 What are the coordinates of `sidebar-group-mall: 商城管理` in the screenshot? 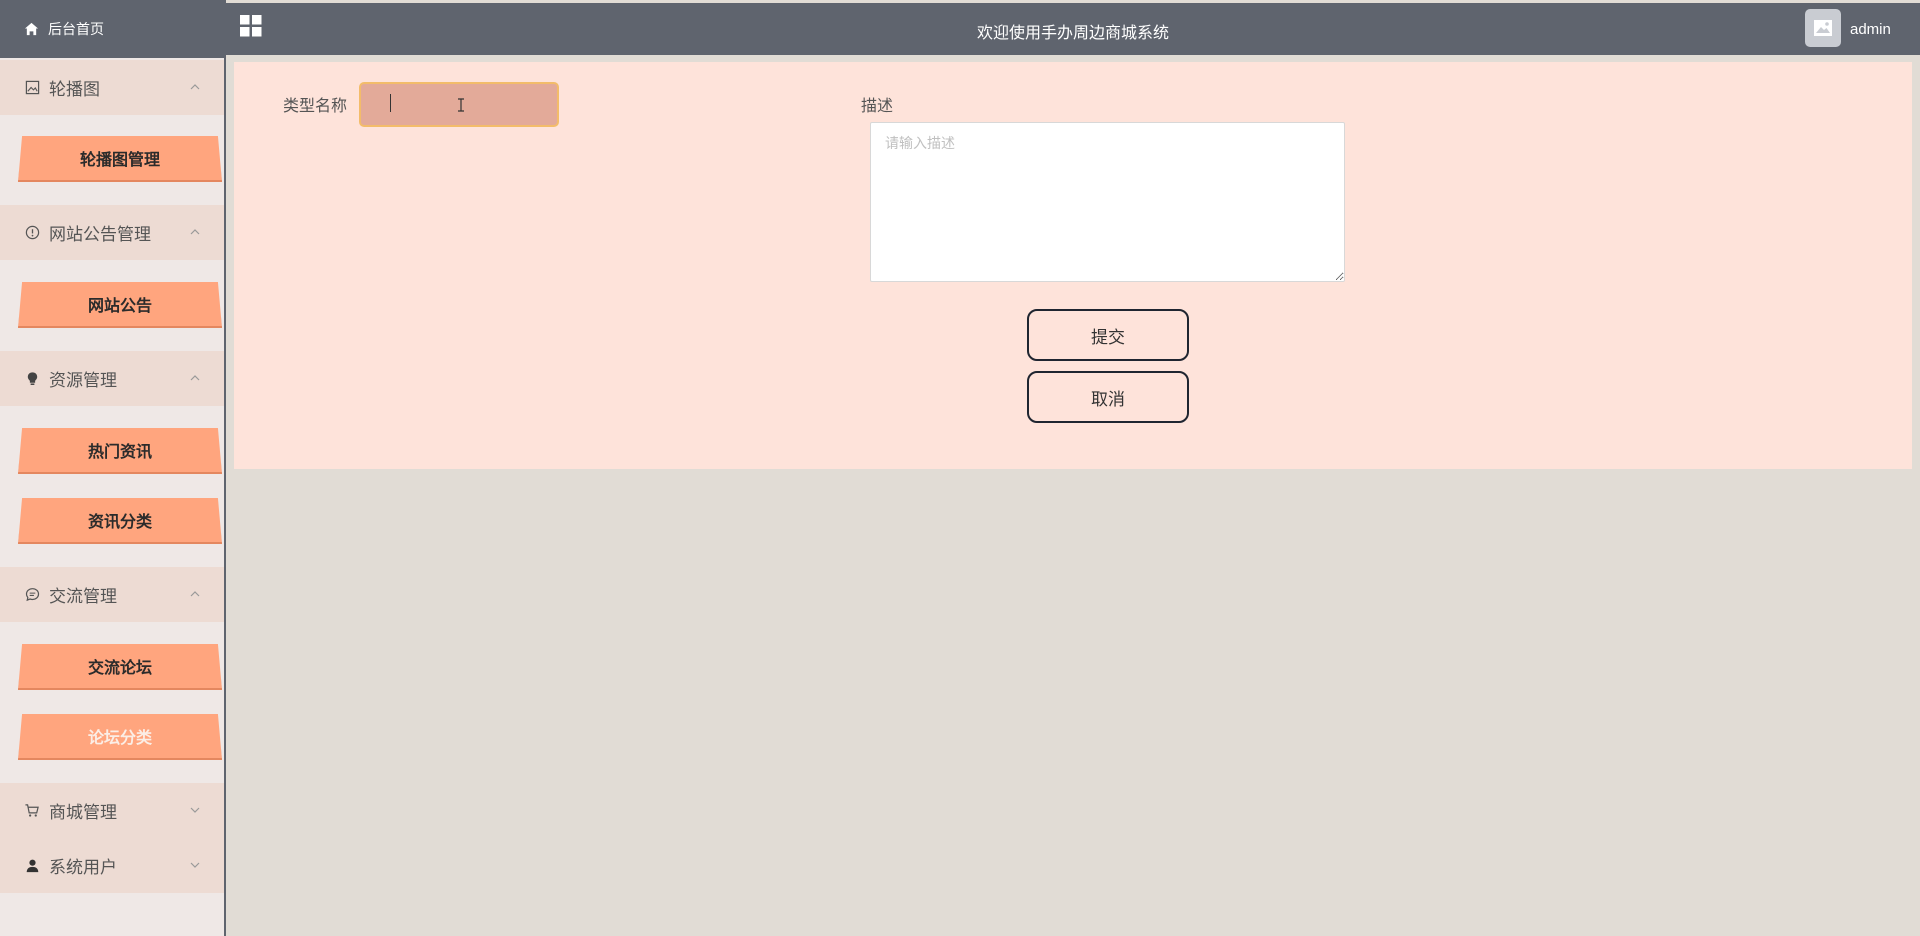 It's located at (112, 810).